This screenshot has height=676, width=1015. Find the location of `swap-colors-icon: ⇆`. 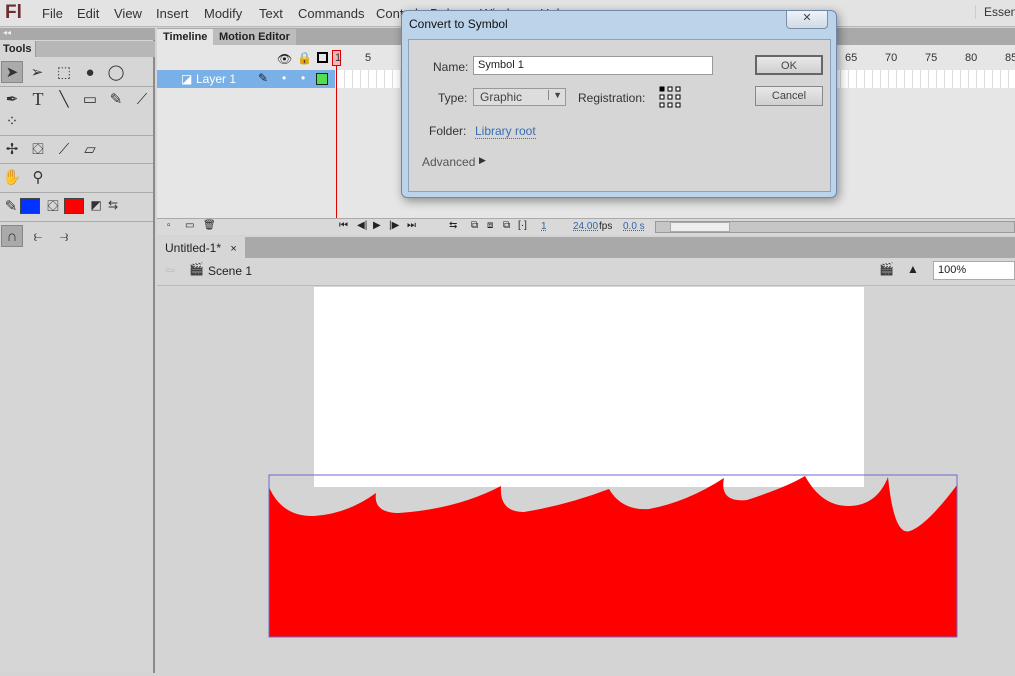

swap-colors-icon: ⇆ is located at coordinates (113, 205).